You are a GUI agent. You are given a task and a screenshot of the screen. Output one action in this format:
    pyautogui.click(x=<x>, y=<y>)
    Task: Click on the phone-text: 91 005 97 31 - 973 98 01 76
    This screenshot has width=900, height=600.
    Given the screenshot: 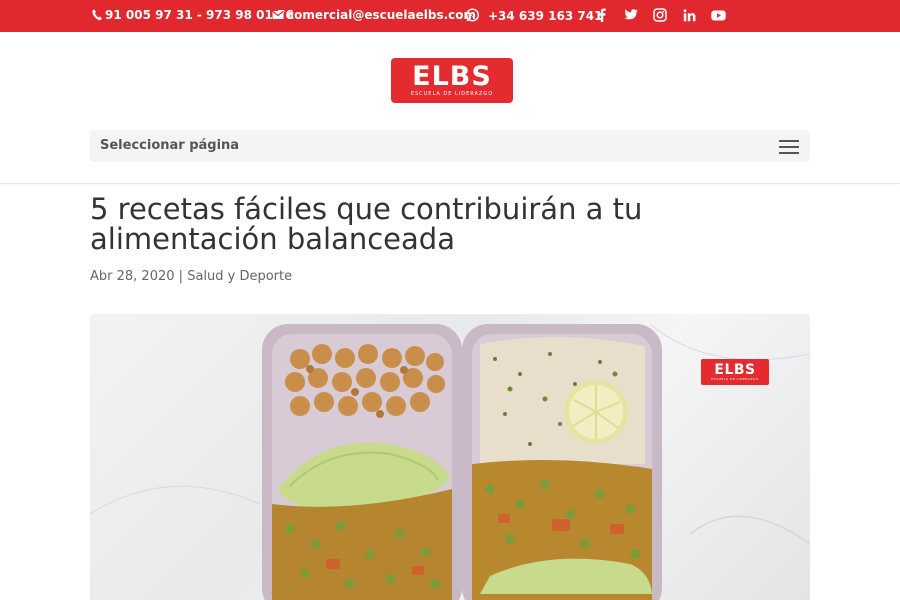 What is the action you would take?
    pyautogui.click(x=199, y=15)
    